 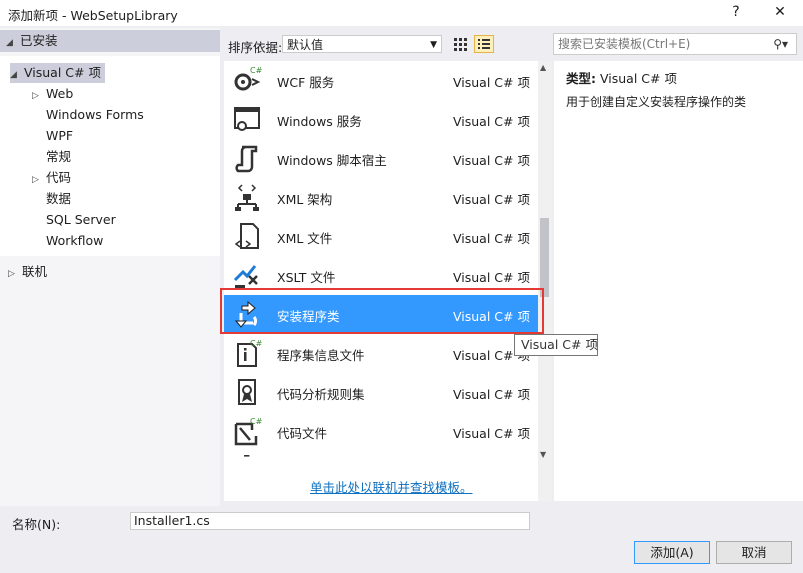 I want to click on template-row-ruleset: 代码分析规则集 Visual C# 项, so click(x=381, y=392).